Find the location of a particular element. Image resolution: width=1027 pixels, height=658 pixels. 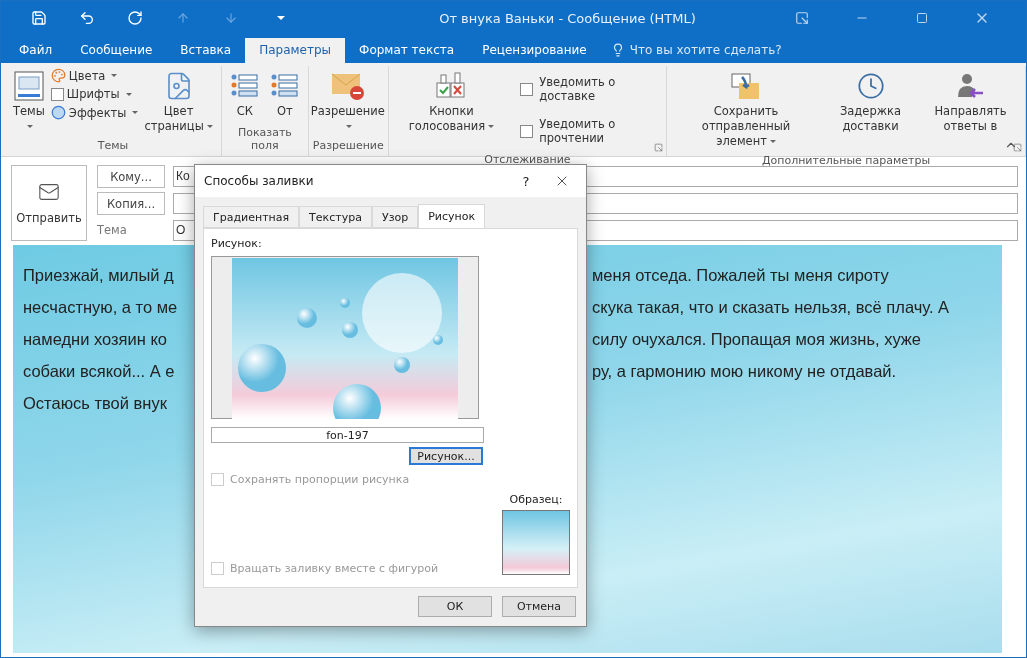

body-text: Остаюсь твой внук is located at coordinates (95, 403).